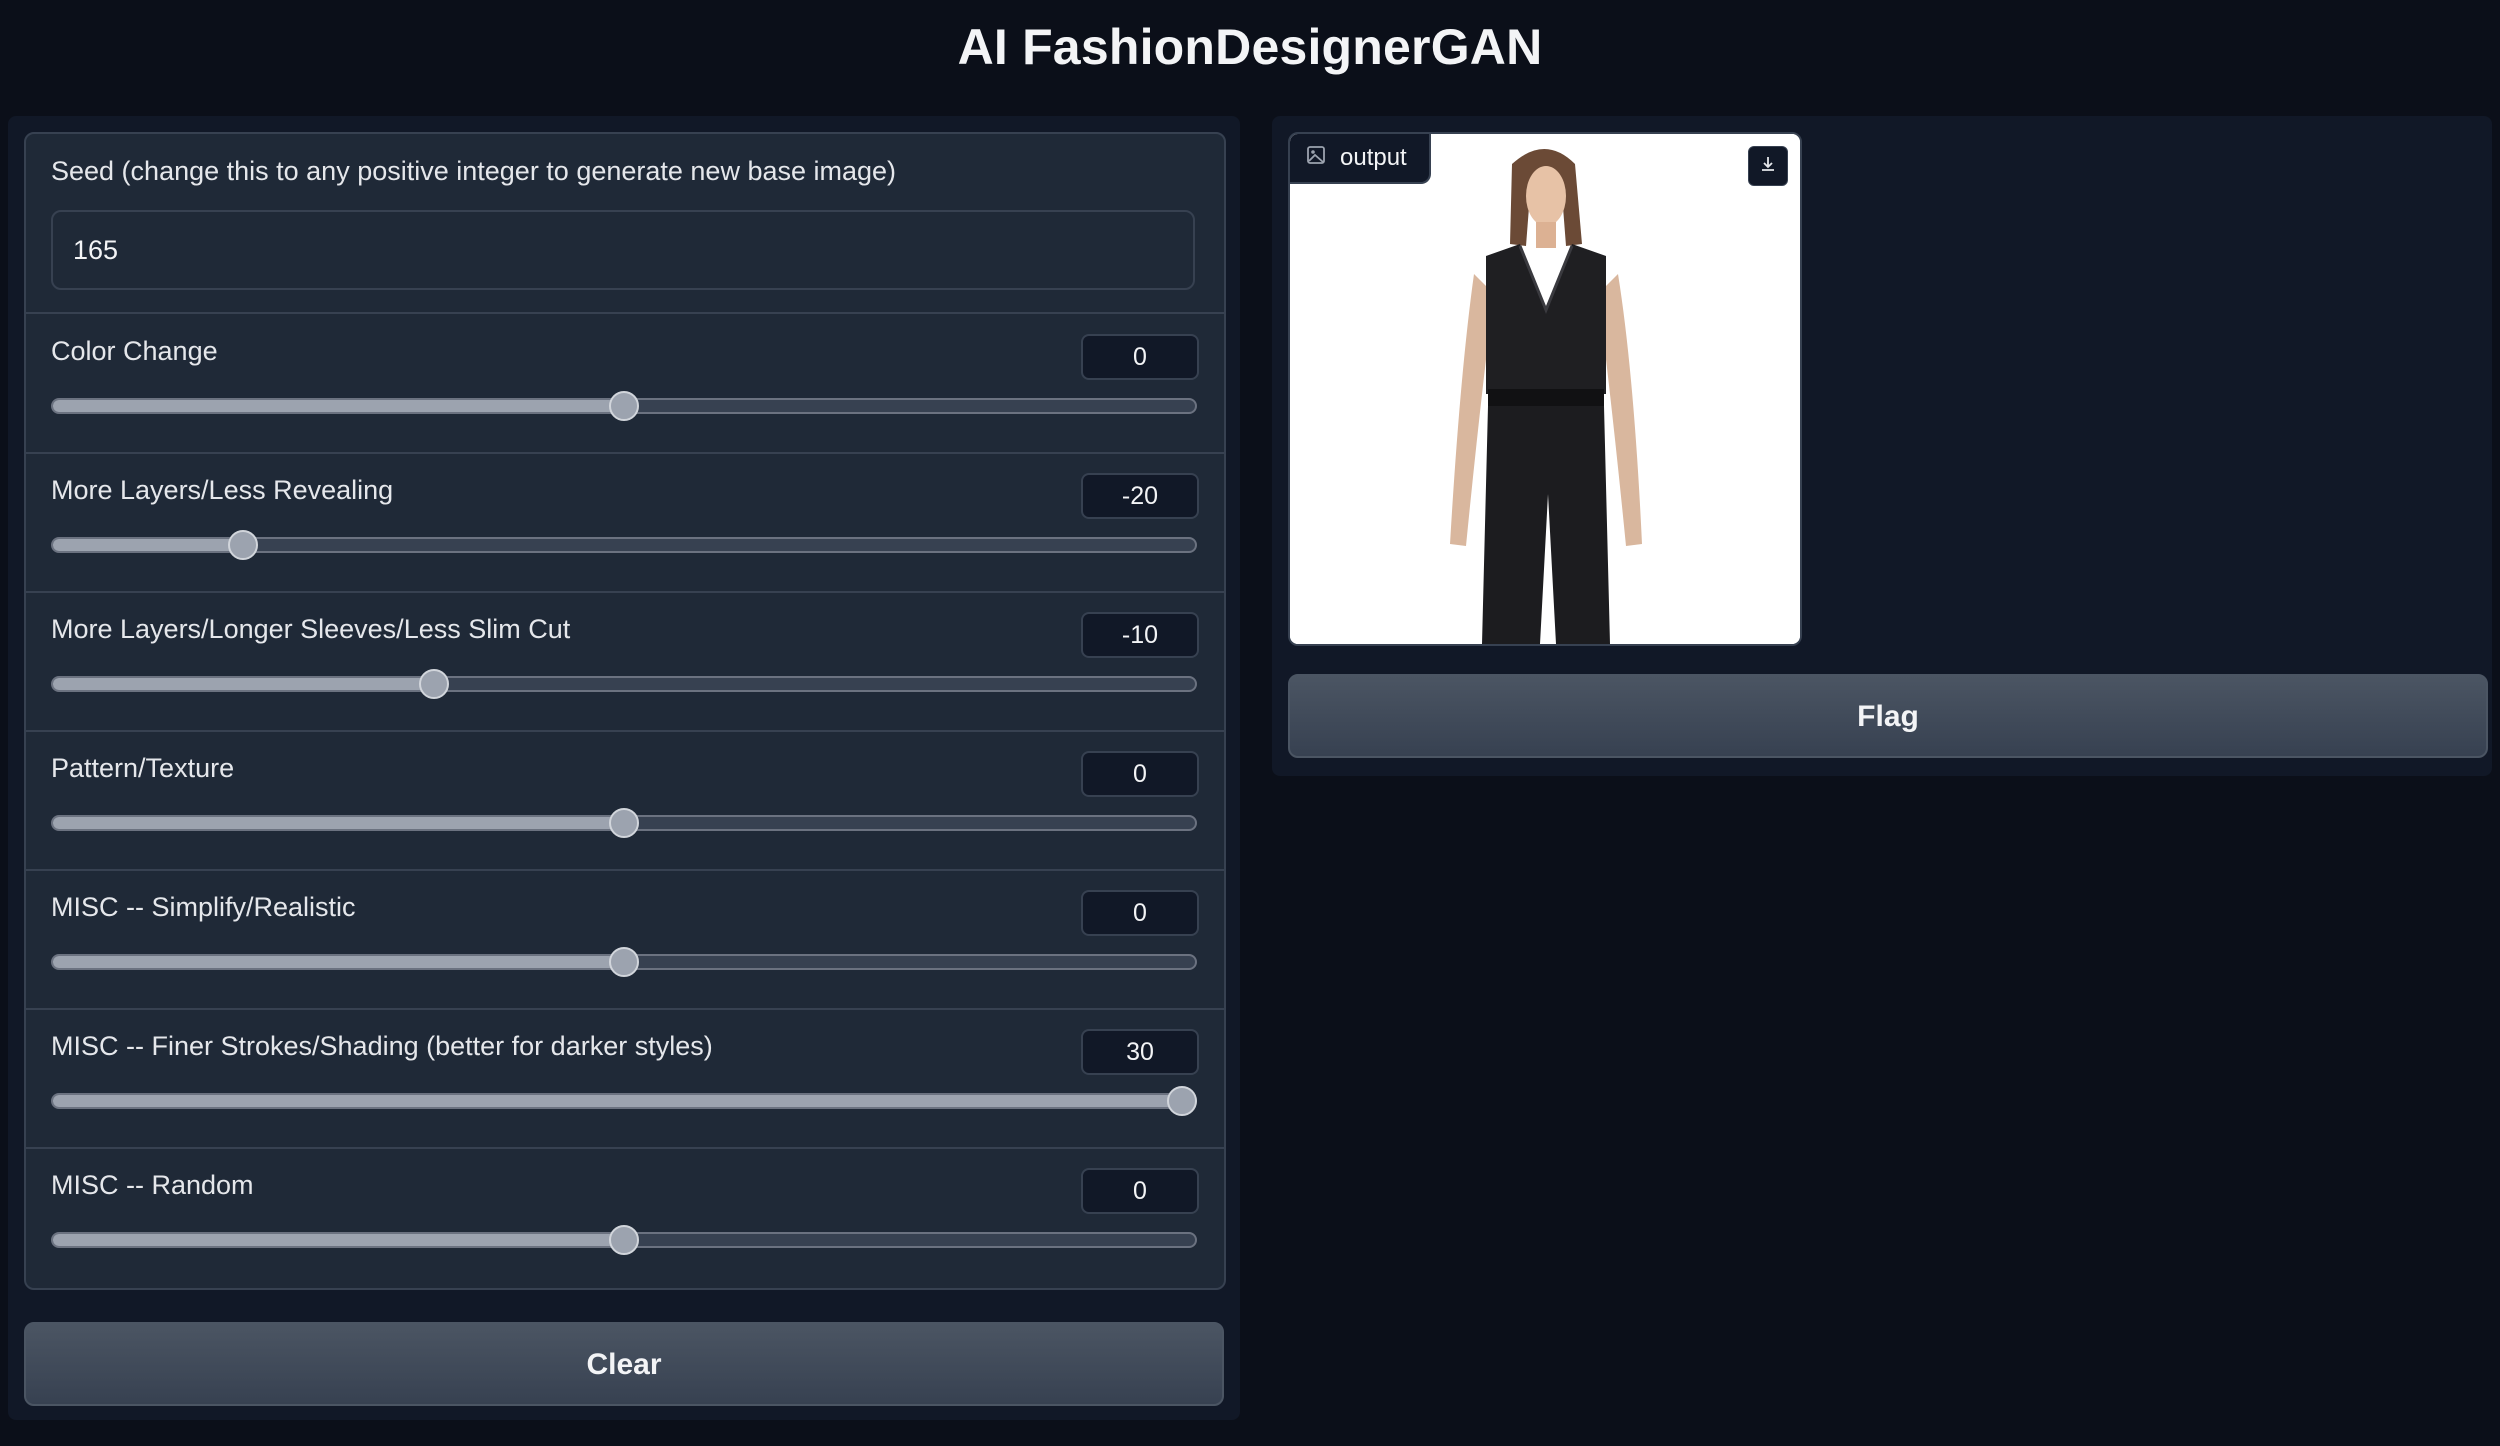 The image size is (2500, 1446). I want to click on output-label: output, so click(1360, 159).